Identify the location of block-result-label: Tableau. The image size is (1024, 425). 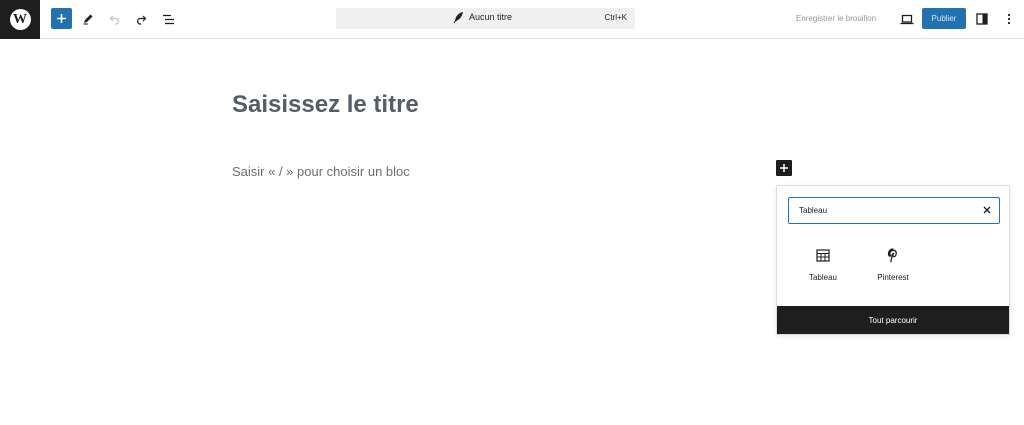
(823, 277).